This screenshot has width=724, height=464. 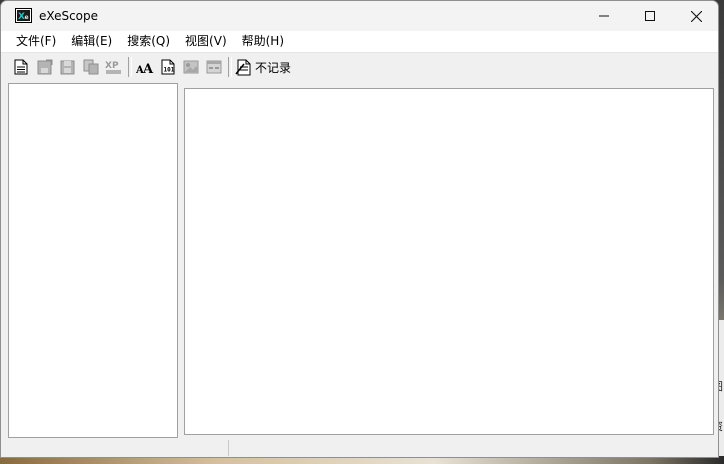 I want to click on no-log-button: 不记录, so click(x=263, y=67).